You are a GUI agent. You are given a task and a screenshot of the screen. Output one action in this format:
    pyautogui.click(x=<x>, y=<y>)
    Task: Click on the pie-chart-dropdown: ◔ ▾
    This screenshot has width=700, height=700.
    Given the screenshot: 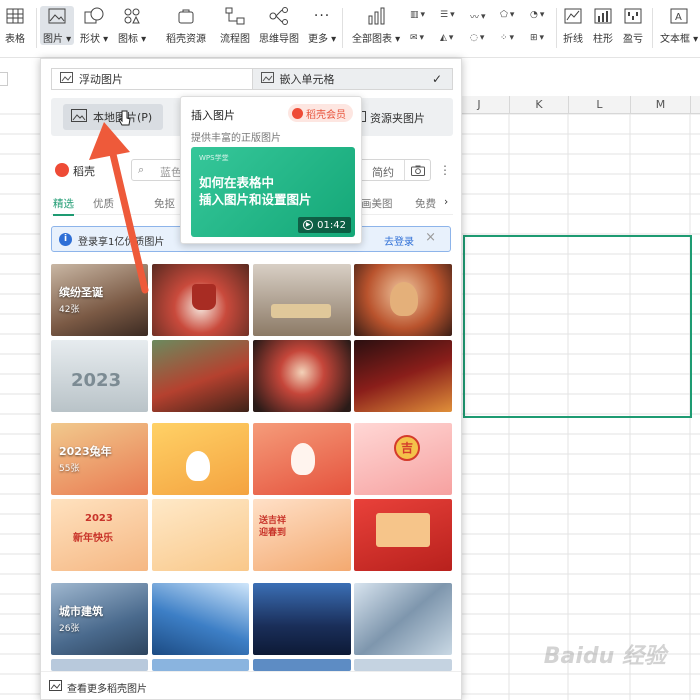 What is the action you would take?
    pyautogui.click(x=537, y=15)
    